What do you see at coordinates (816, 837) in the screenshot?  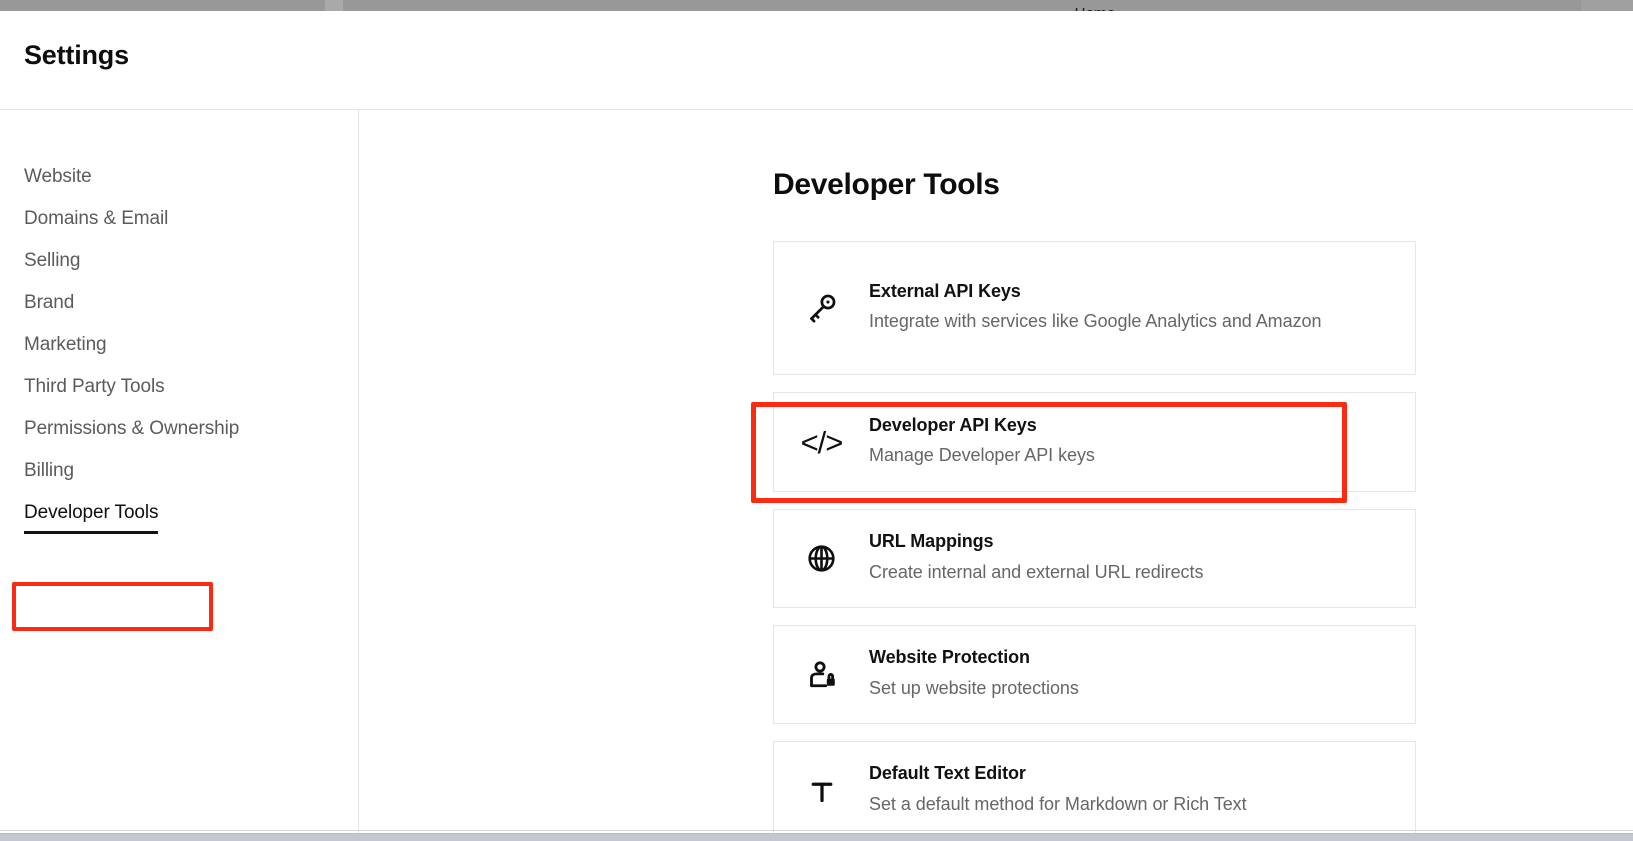 I see `page-bottom-strip` at bounding box center [816, 837].